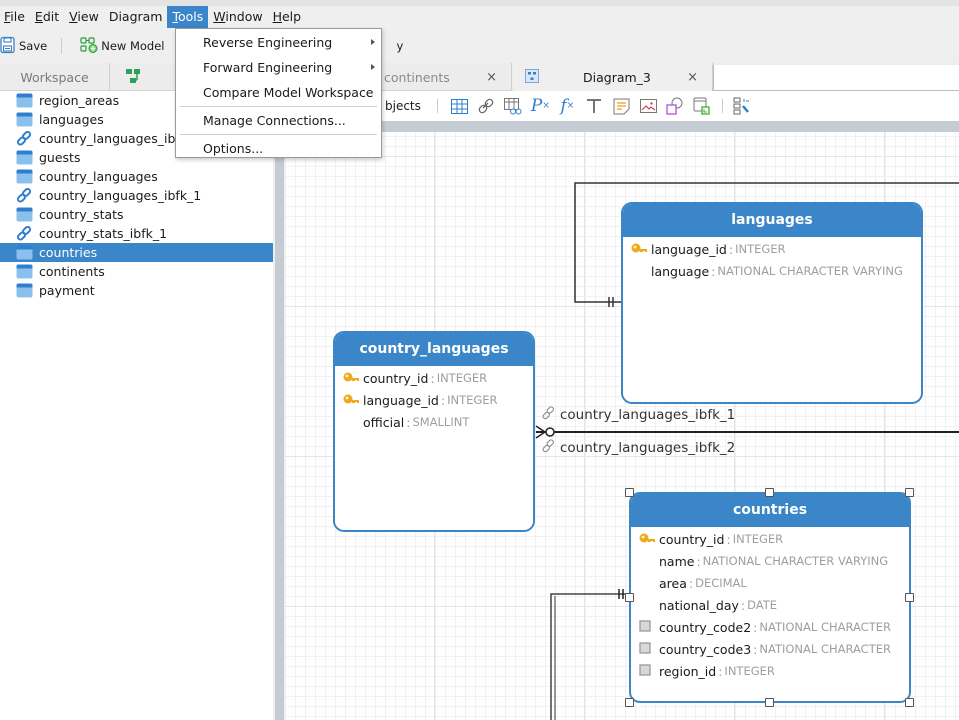 The height and width of the screenshot is (720, 959). I want to click on menu-edit: Edit, so click(47, 17).